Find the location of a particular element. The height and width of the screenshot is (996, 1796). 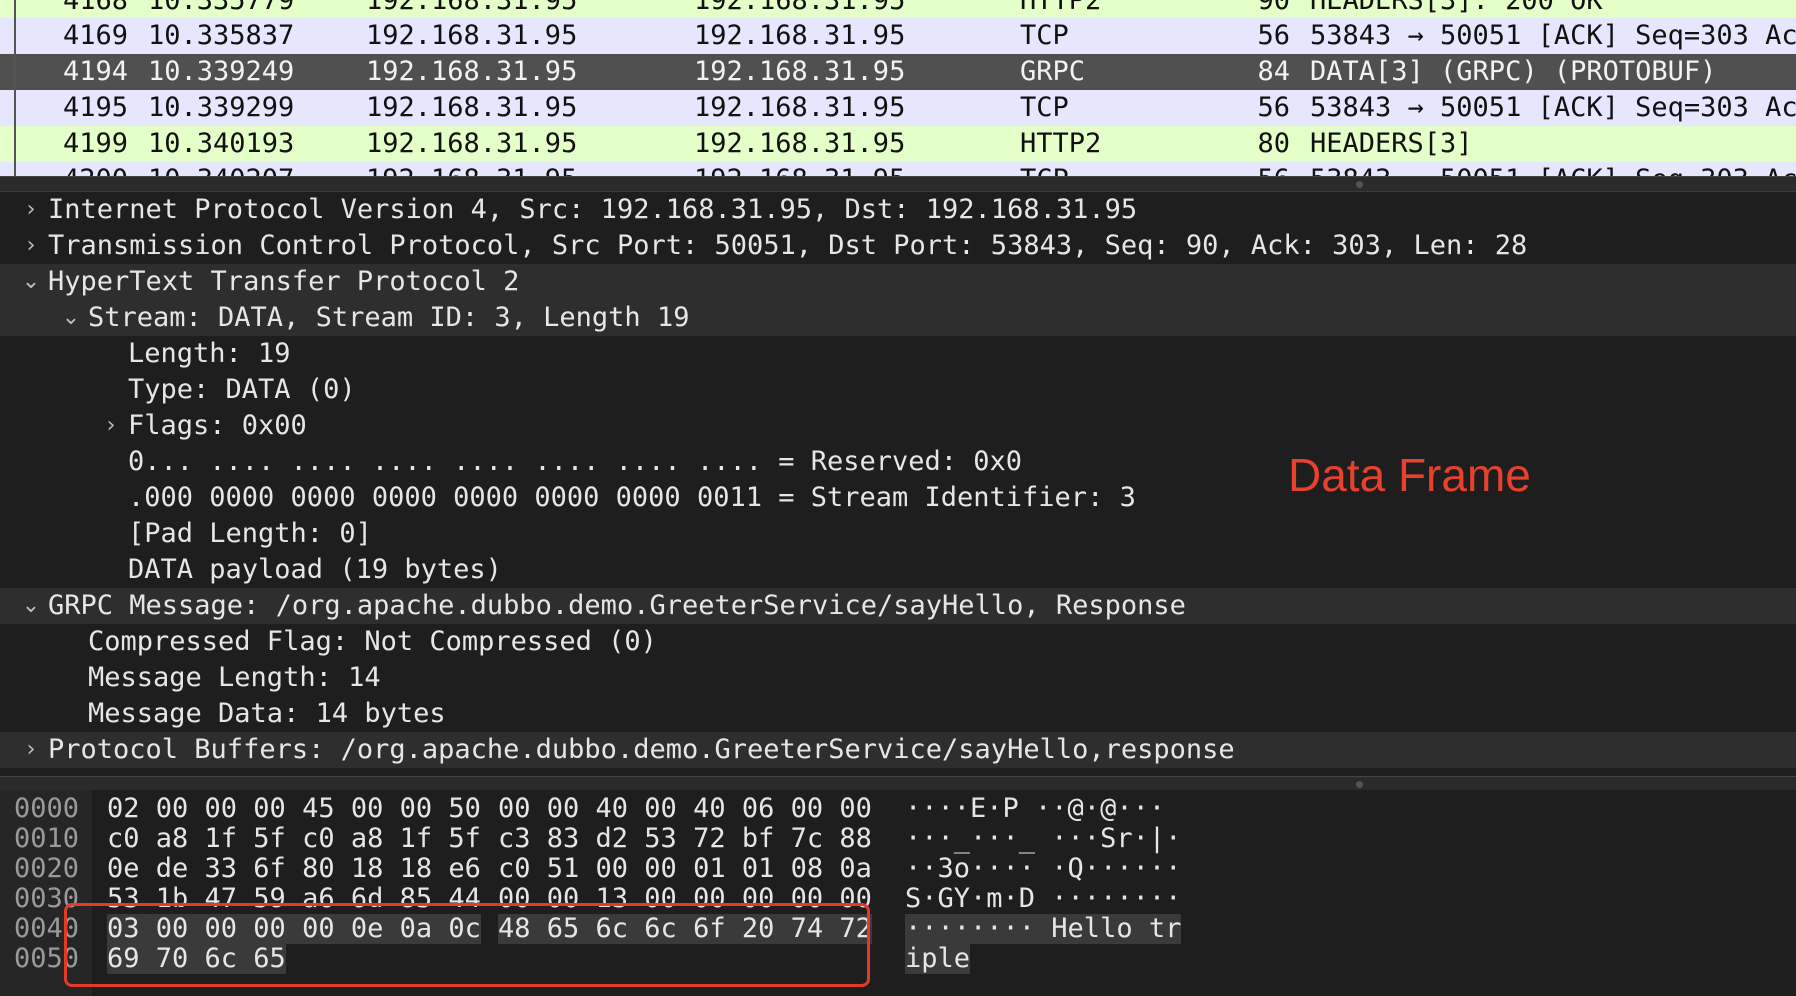

tree-row: Message Length: 14 is located at coordinates (898, 678).